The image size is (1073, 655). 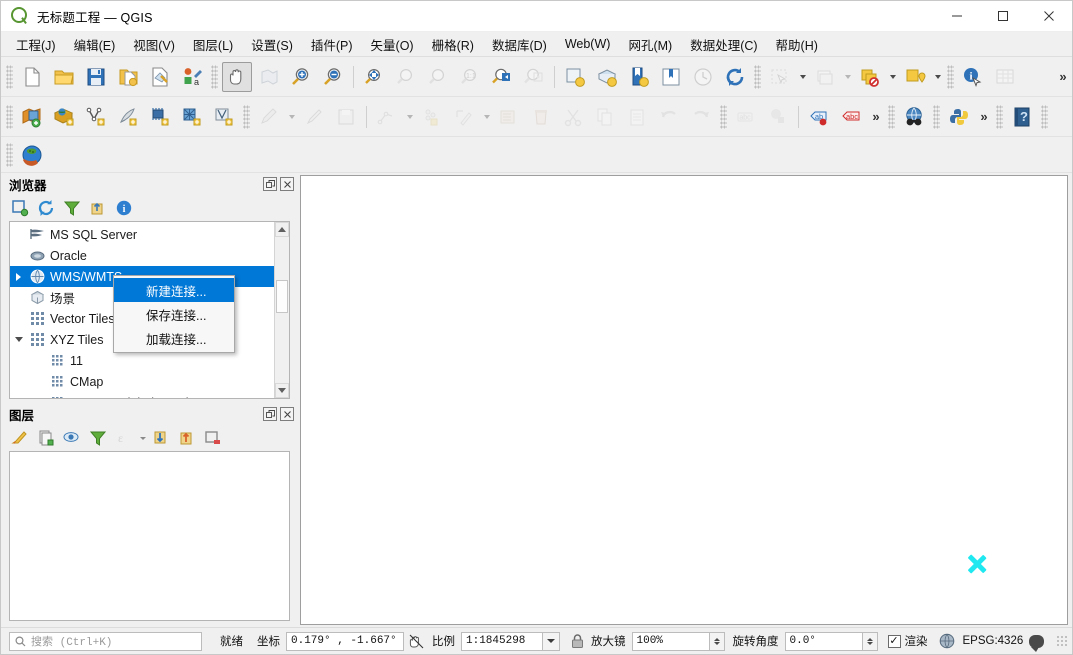 I want to click on close-button, so click(x=1049, y=16).